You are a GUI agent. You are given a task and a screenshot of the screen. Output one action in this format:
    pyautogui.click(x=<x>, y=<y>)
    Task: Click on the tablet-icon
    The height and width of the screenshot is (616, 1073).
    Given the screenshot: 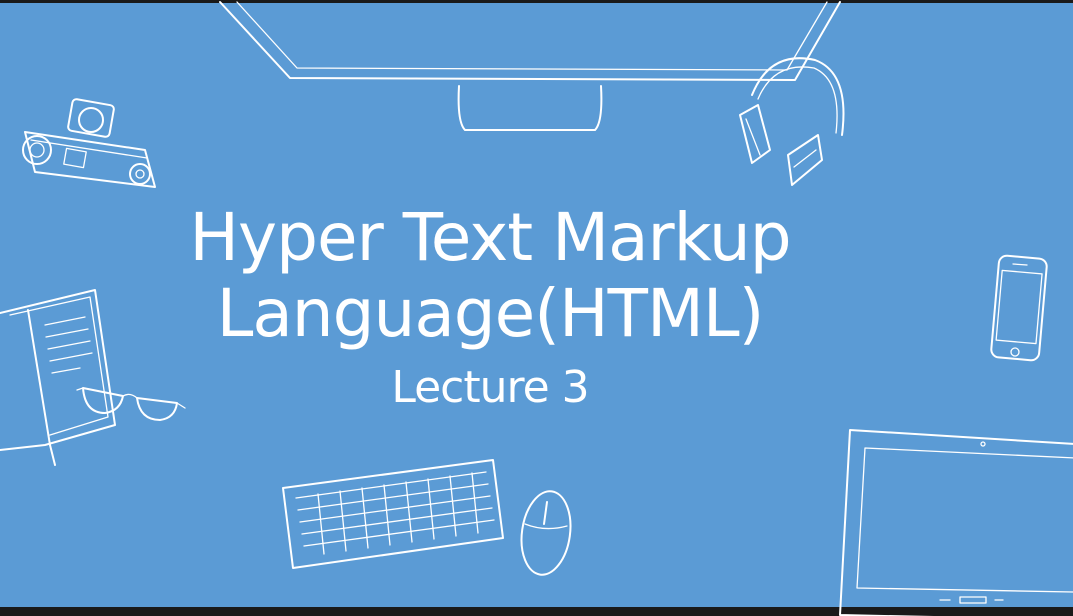 What is the action you would take?
    pyautogui.click(x=954, y=518)
    